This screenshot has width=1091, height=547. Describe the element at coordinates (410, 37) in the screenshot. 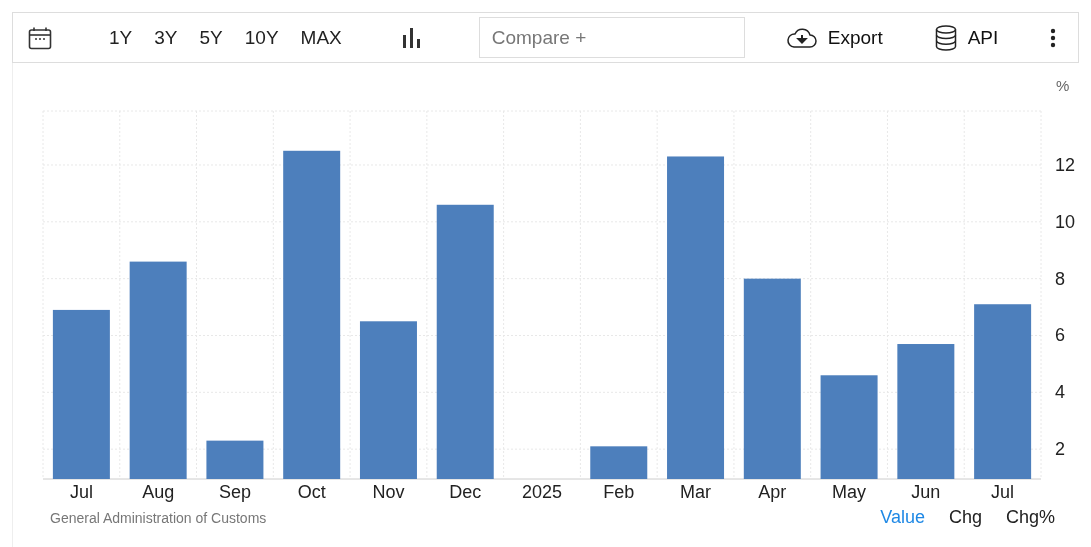

I see `bar-chart-icon` at that location.